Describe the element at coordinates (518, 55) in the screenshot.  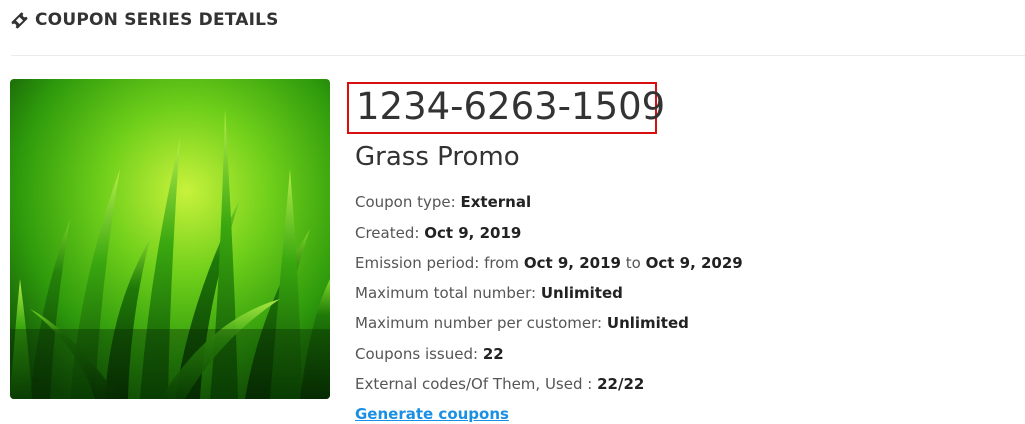
I see `divider` at that location.